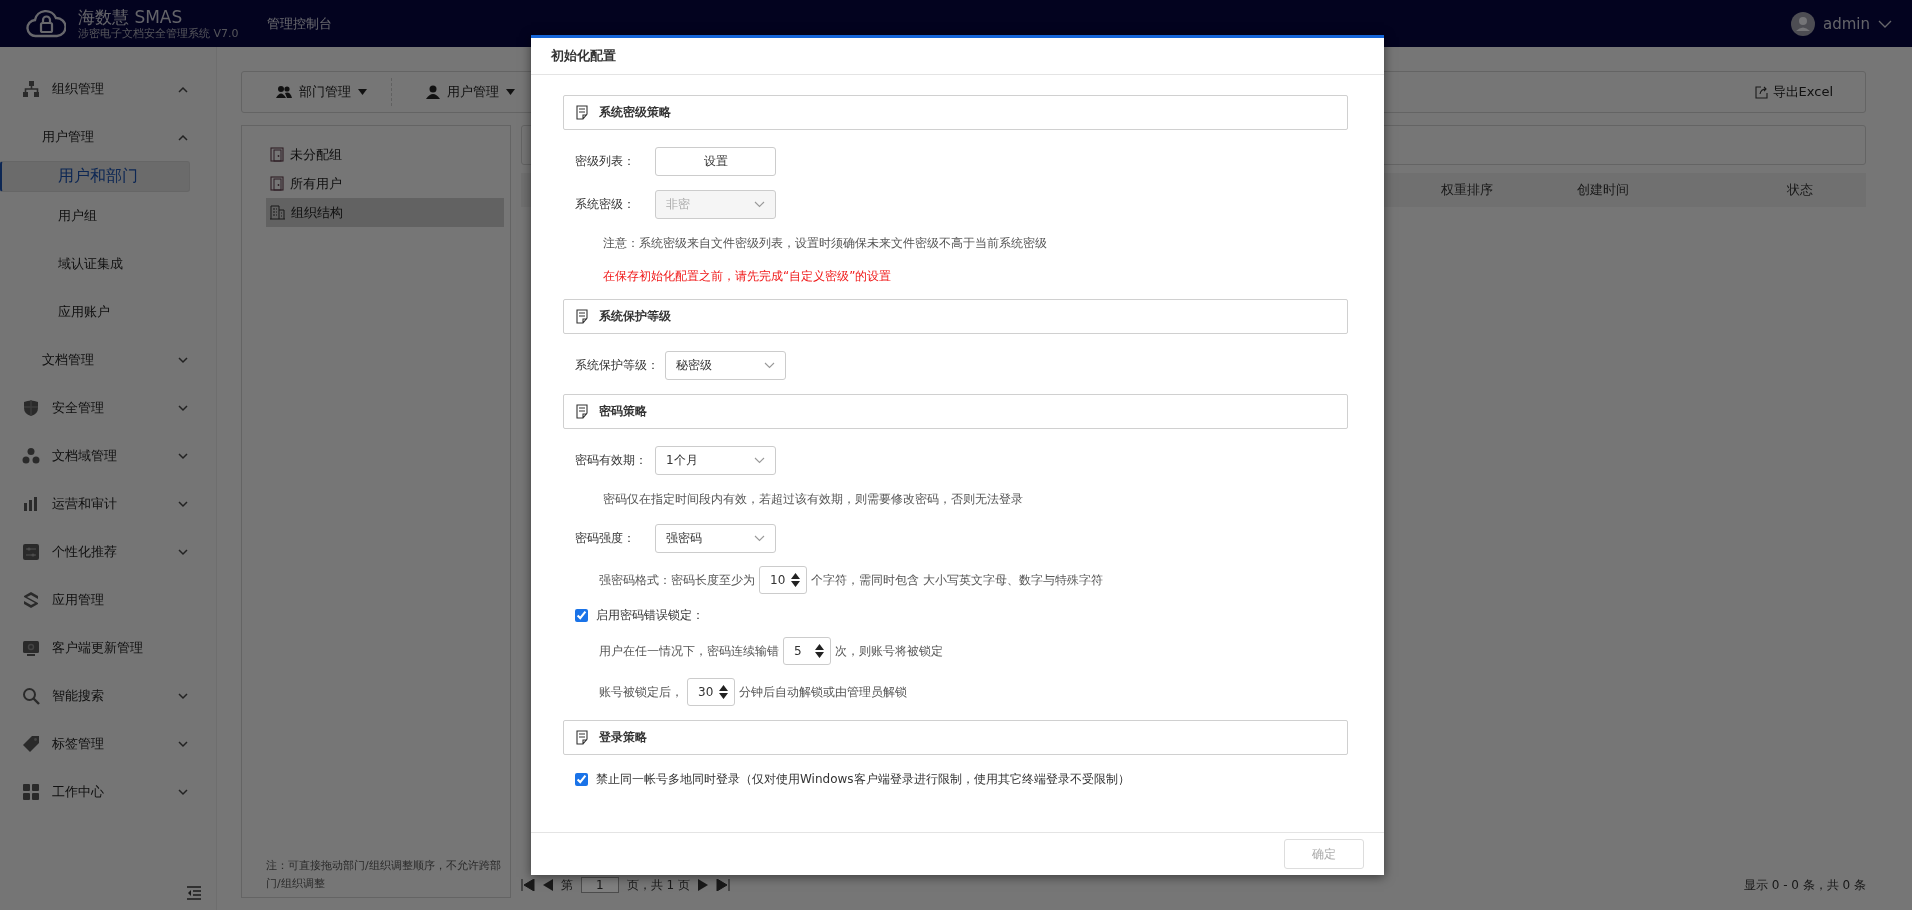 Image resolution: width=1912 pixels, height=910 pixels. What do you see at coordinates (600, 885) in the screenshot?
I see `page-input: 1` at bounding box center [600, 885].